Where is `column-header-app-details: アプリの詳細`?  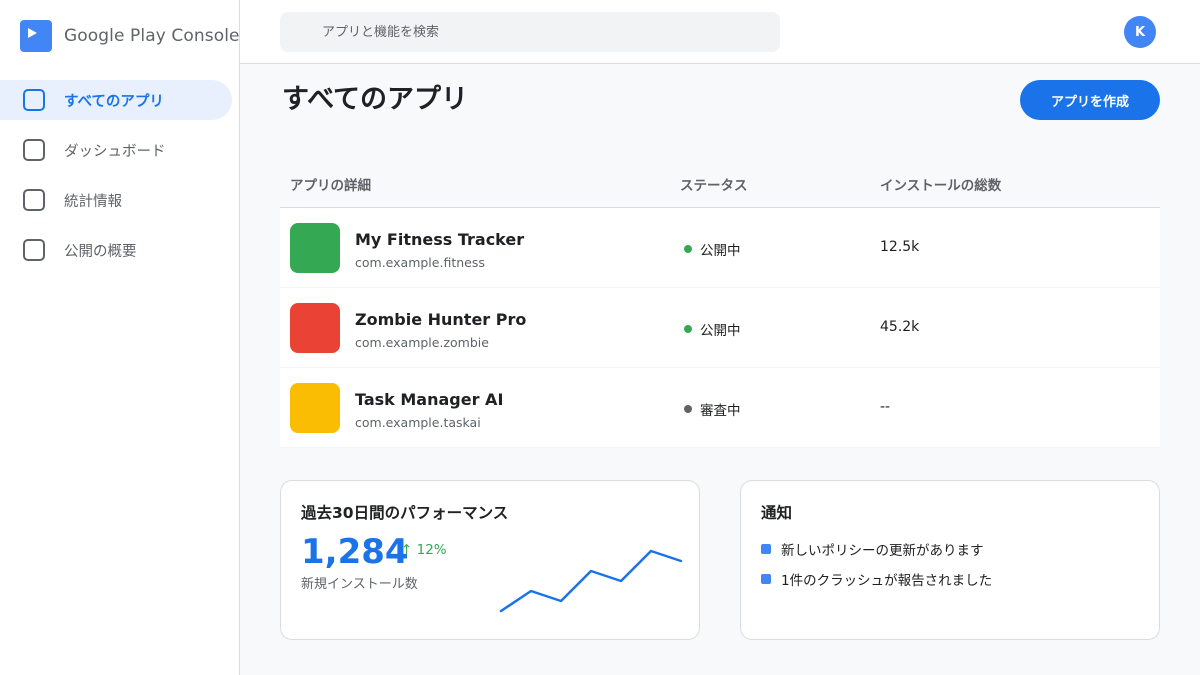 column-header-app-details: アプリの詳細 is located at coordinates (330, 184).